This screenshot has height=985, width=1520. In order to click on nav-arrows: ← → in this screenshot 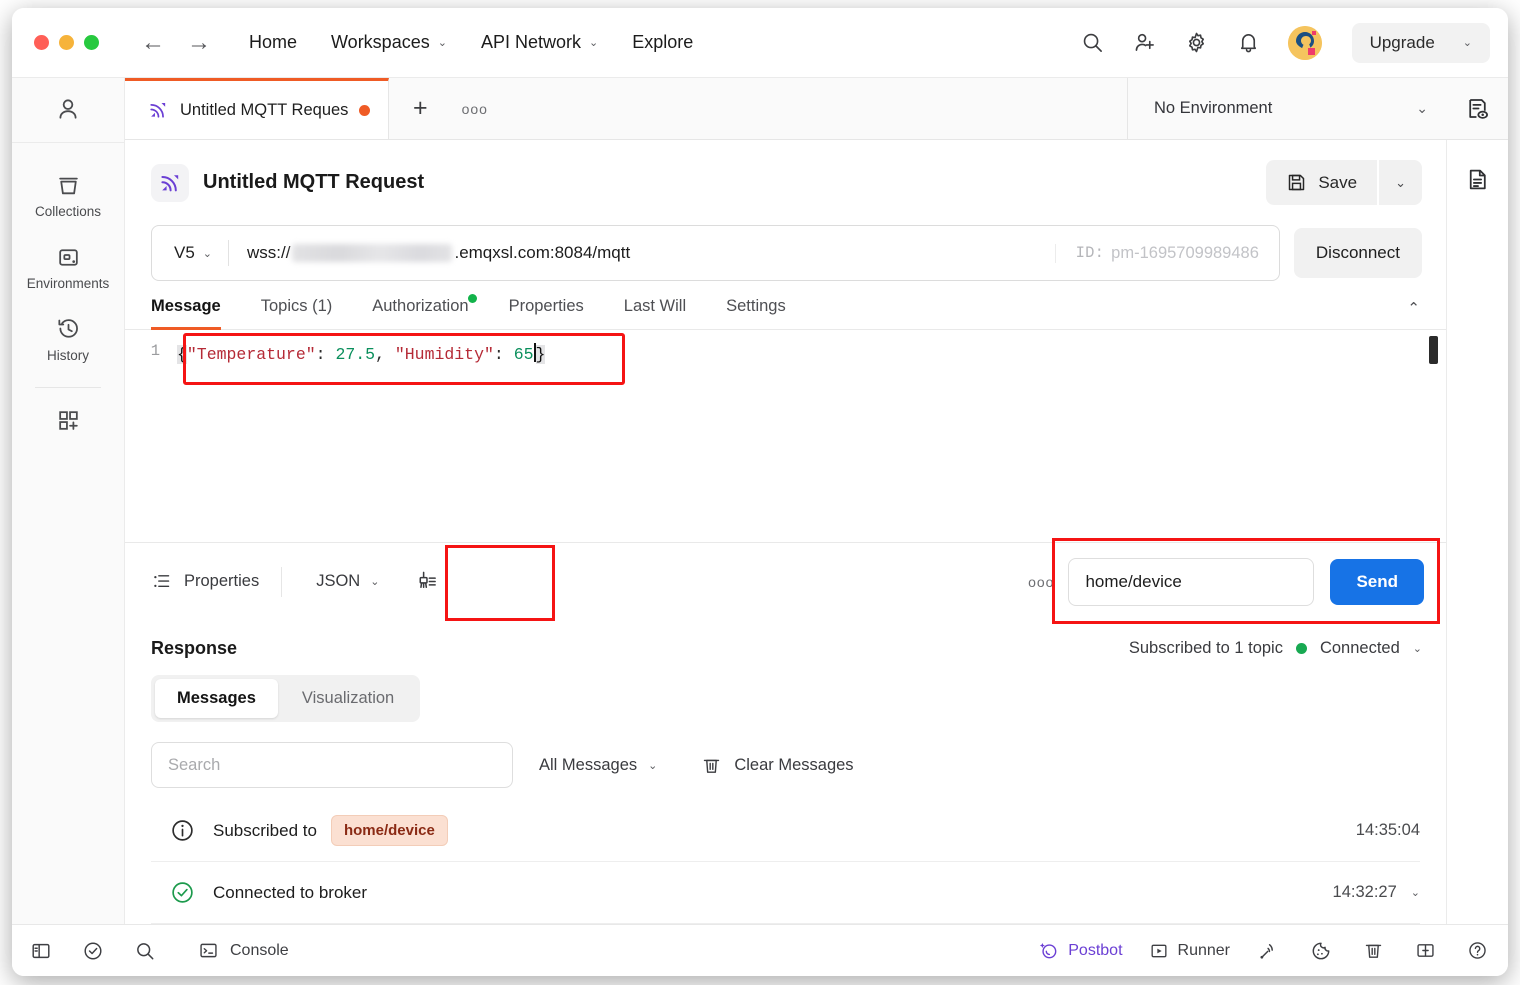, I will do `click(176, 42)`.